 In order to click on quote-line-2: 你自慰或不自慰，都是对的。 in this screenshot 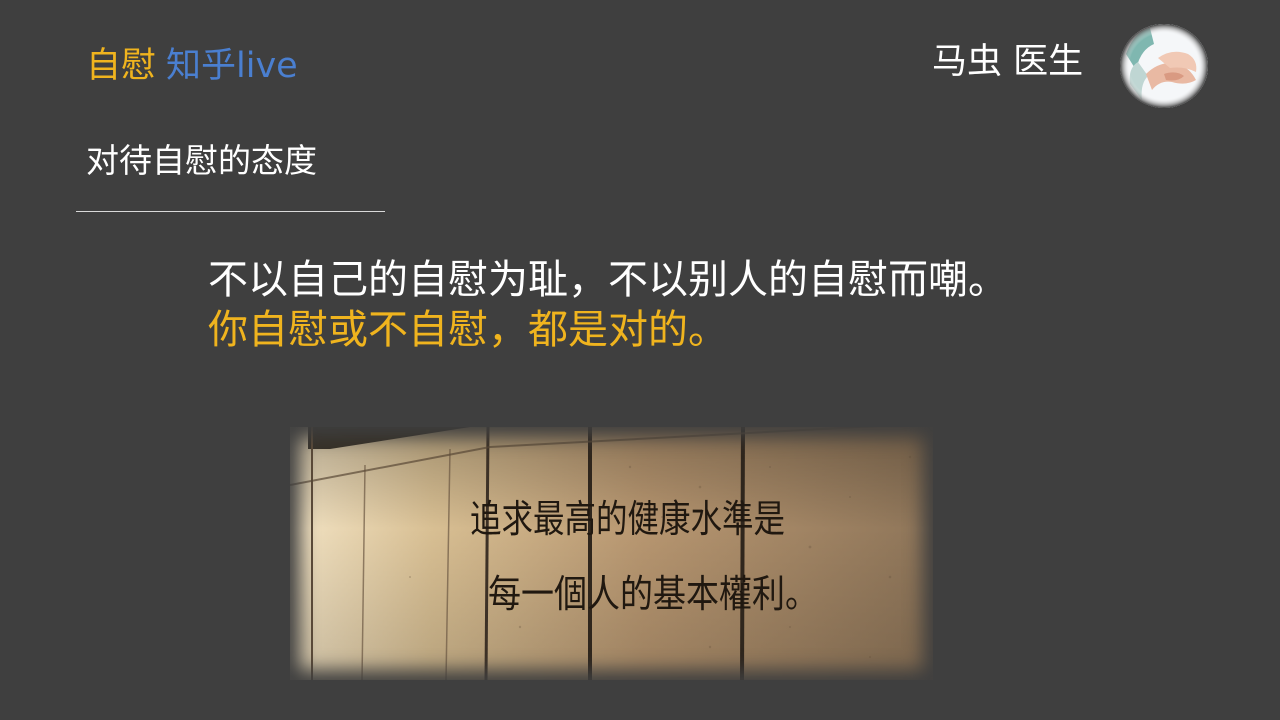, I will do `click(468, 330)`.